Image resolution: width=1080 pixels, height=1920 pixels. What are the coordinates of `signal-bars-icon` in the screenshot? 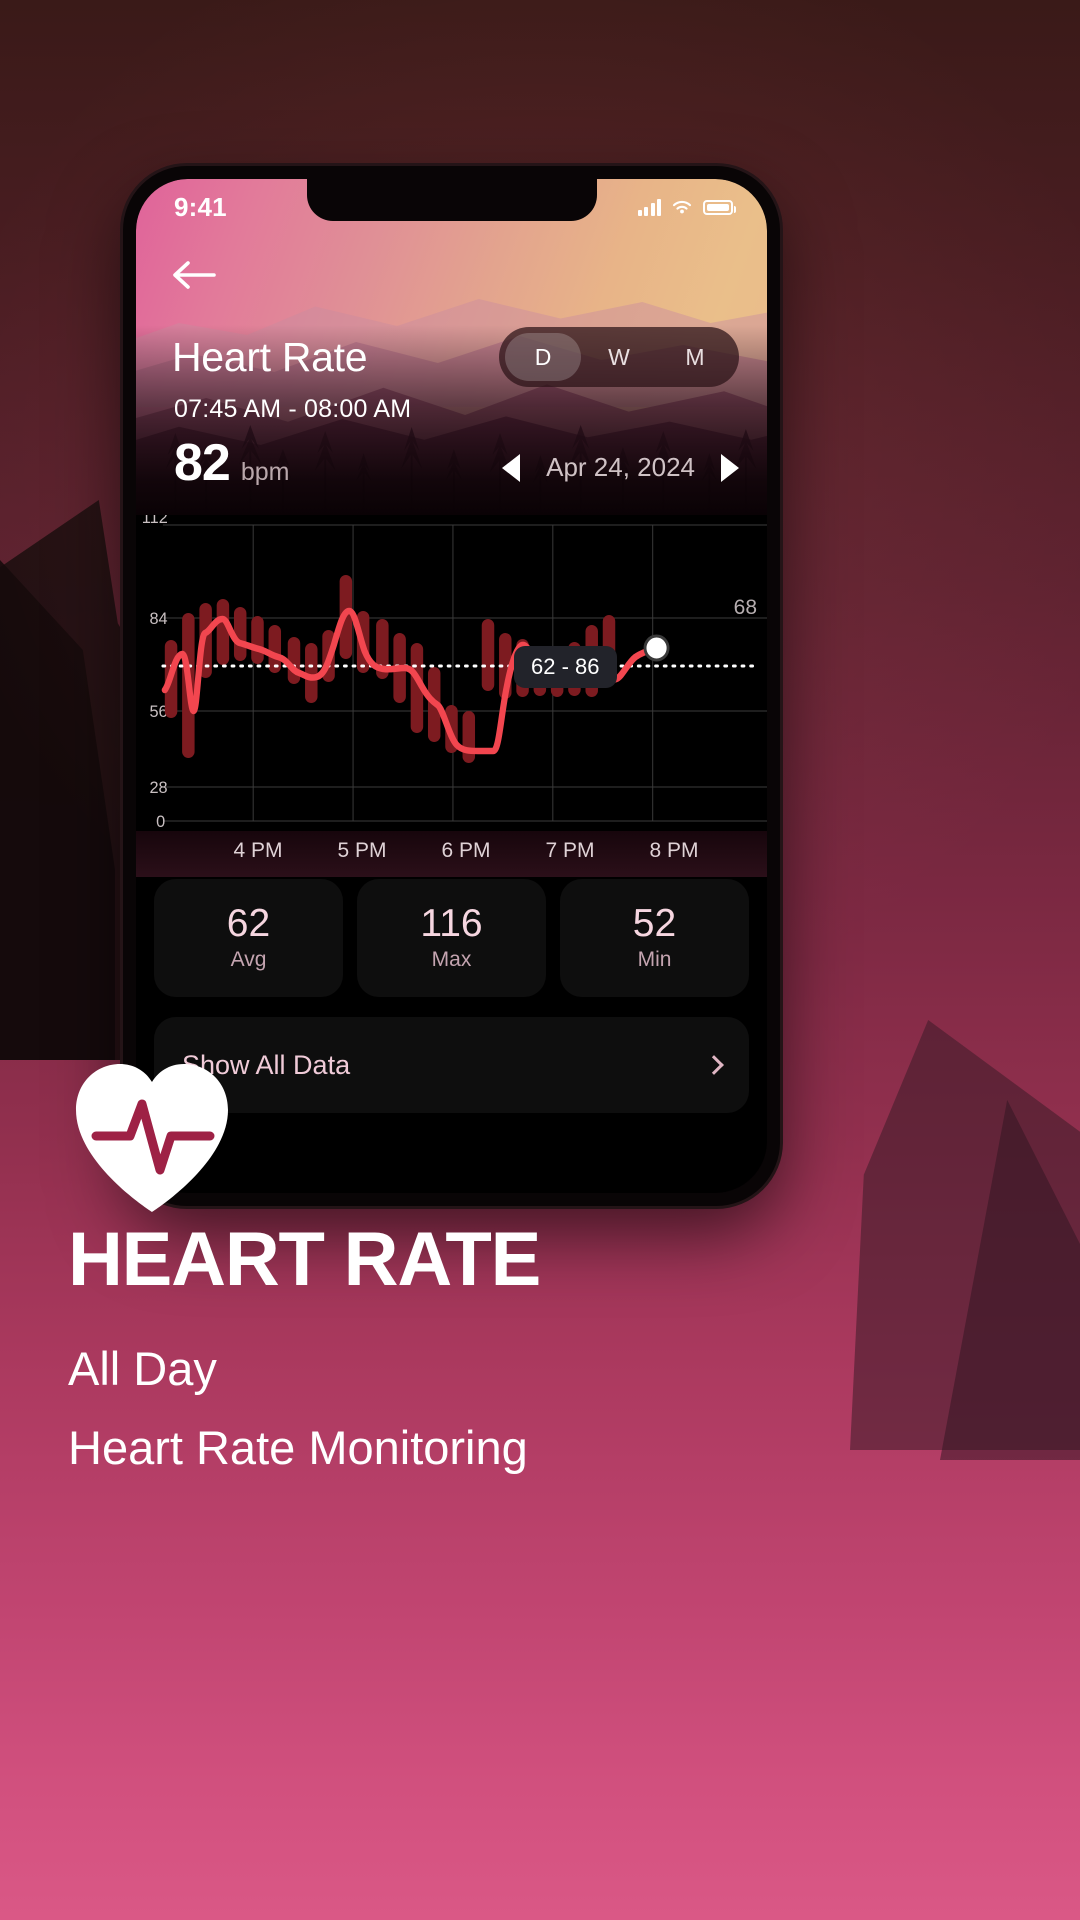 It's located at (649, 207).